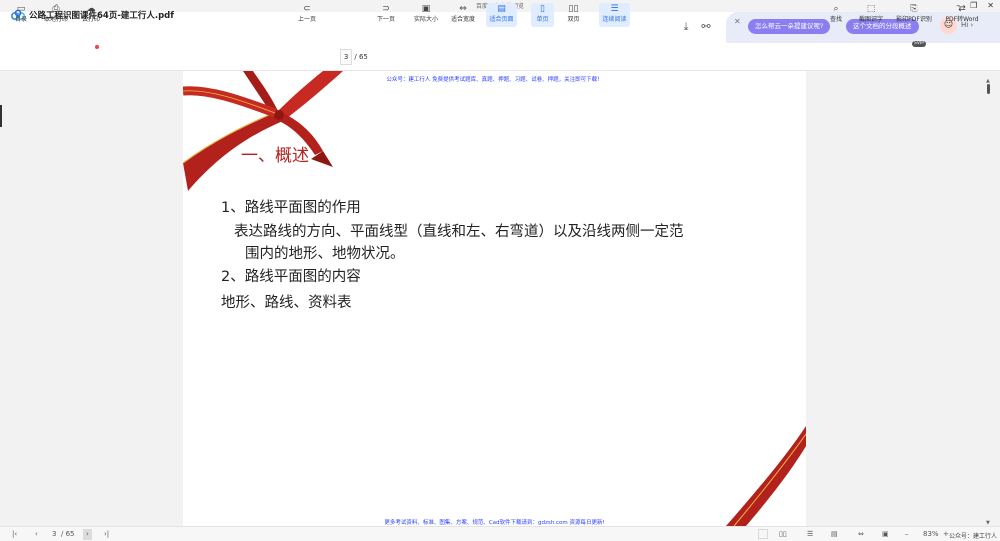 Image resolution: width=1000 pixels, height=541 pixels. I want to click on scroll-view-icon: ▤, so click(834, 534).